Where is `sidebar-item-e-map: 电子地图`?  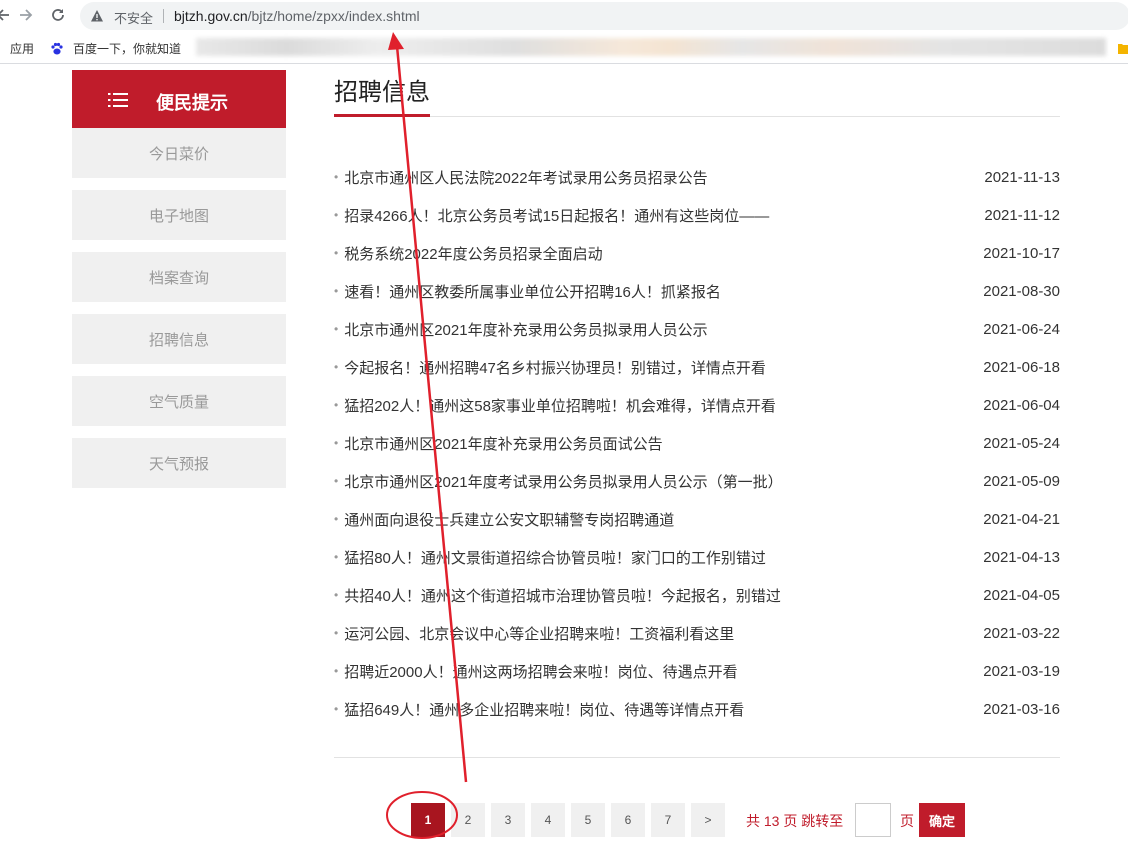 sidebar-item-e-map: 电子地图 is located at coordinates (179, 215).